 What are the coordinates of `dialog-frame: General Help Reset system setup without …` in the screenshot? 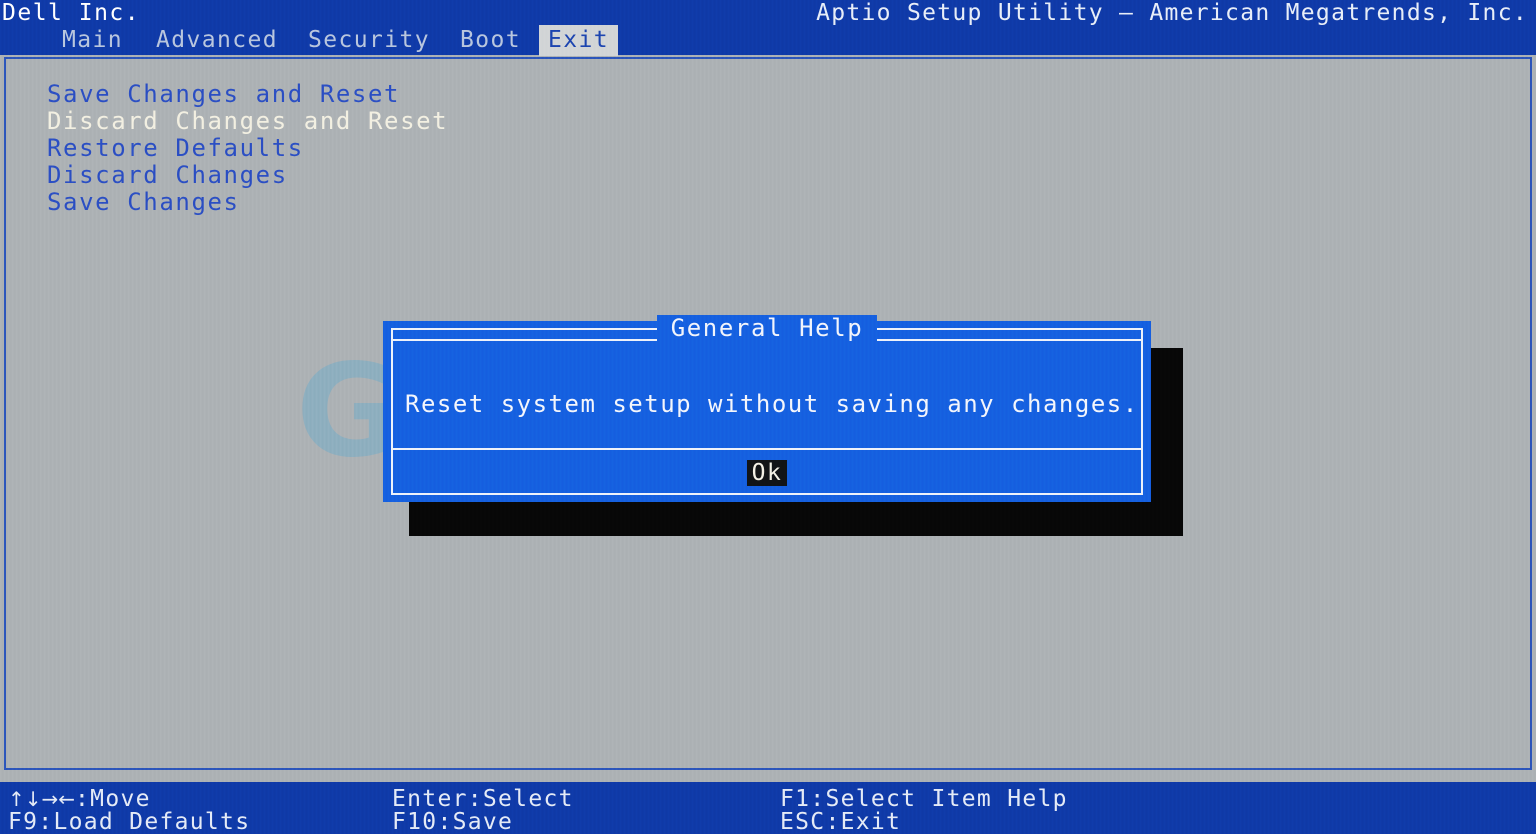 It's located at (767, 405).